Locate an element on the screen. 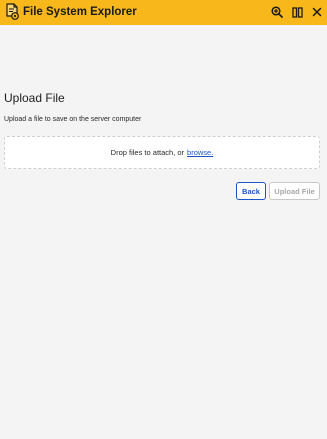 The image size is (327, 439). dropzone-text: Drop files to attach, or is located at coordinates (147, 152).